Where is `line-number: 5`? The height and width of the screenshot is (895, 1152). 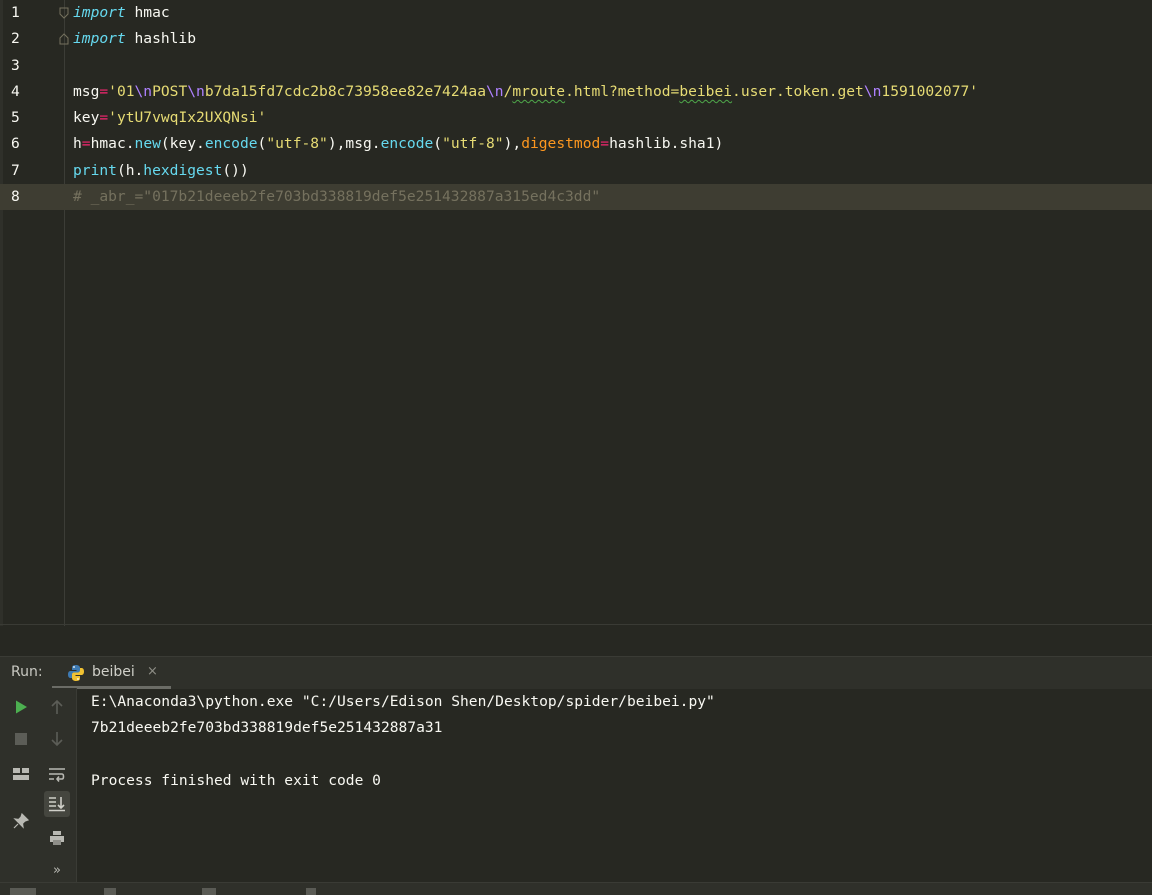
line-number: 5 is located at coordinates (15, 117).